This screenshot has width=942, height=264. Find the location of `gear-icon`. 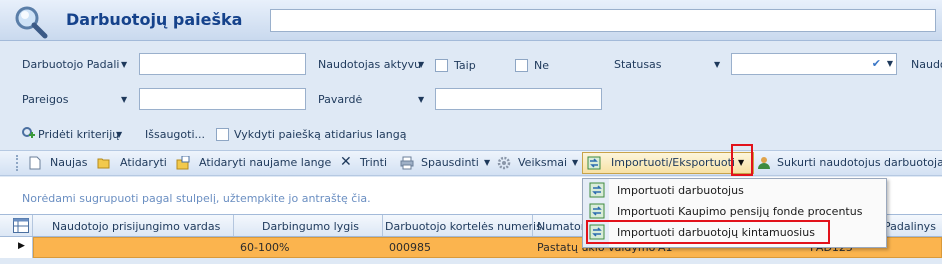

gear-icon is located at coordinates (504, 163).